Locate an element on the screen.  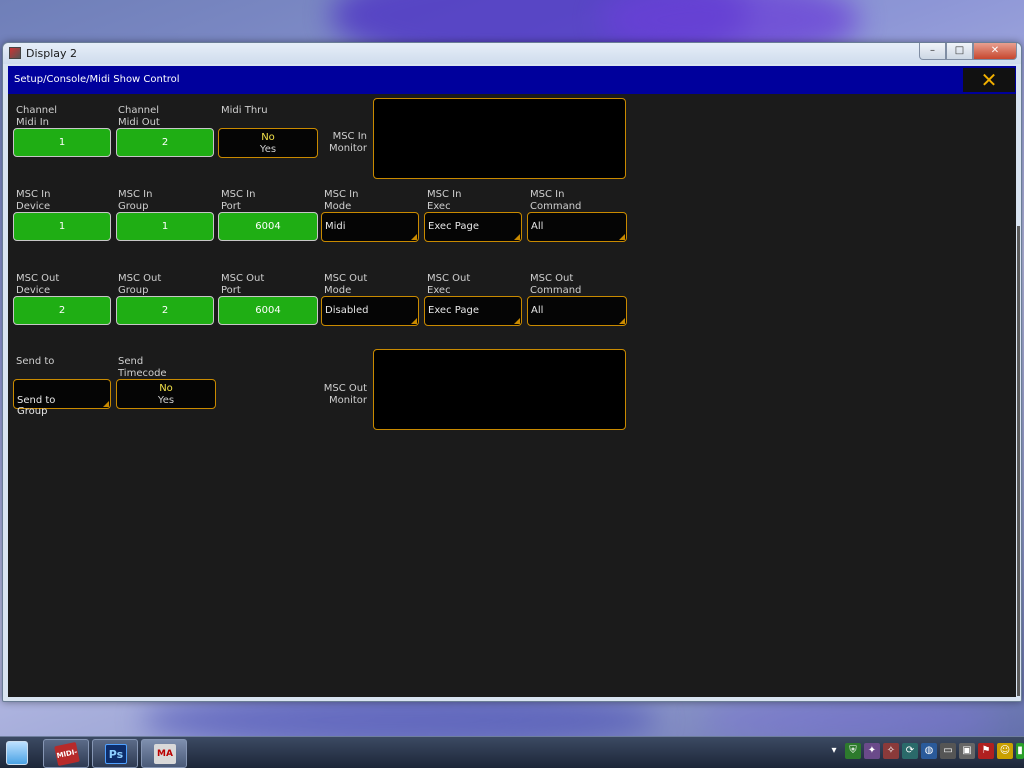
msc-in-port-button: 6004 is located at coordinates (268, 226).